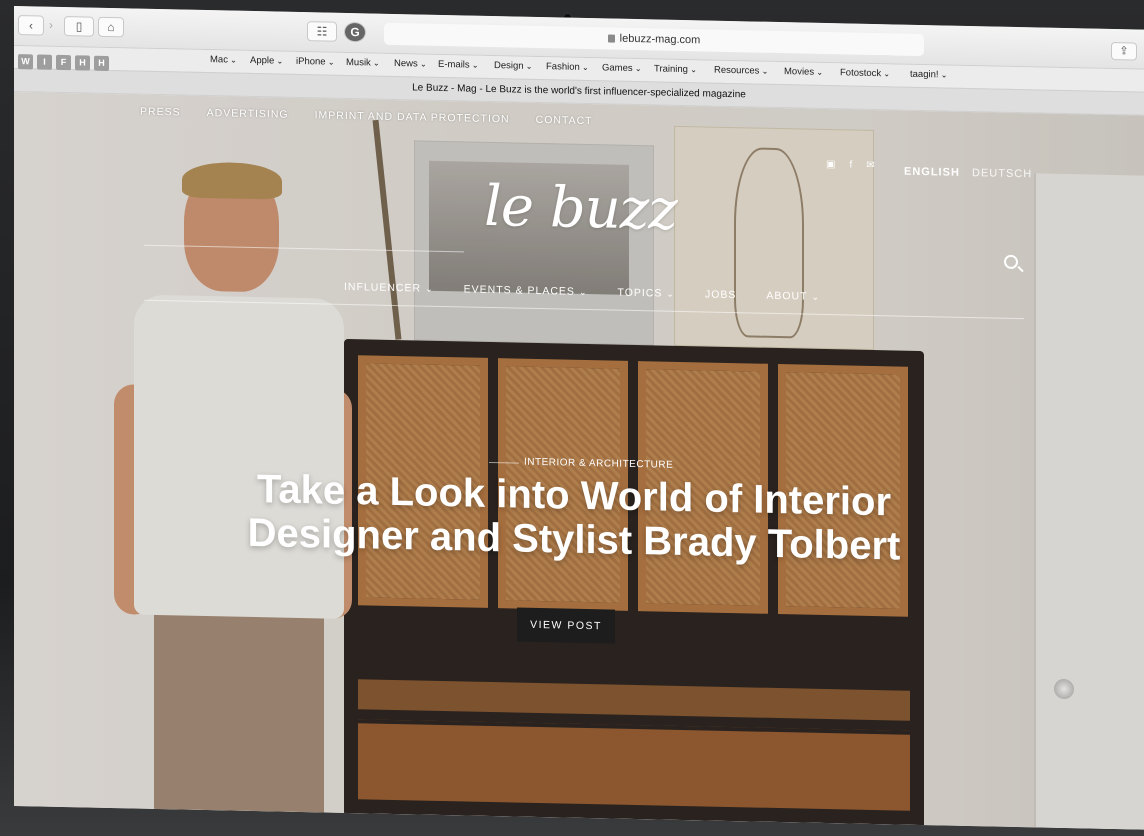  What do you see at coordinates (266, 61) in the screenshot?
I see `favorite-apple: Apple` at bounding box center [266, 61].